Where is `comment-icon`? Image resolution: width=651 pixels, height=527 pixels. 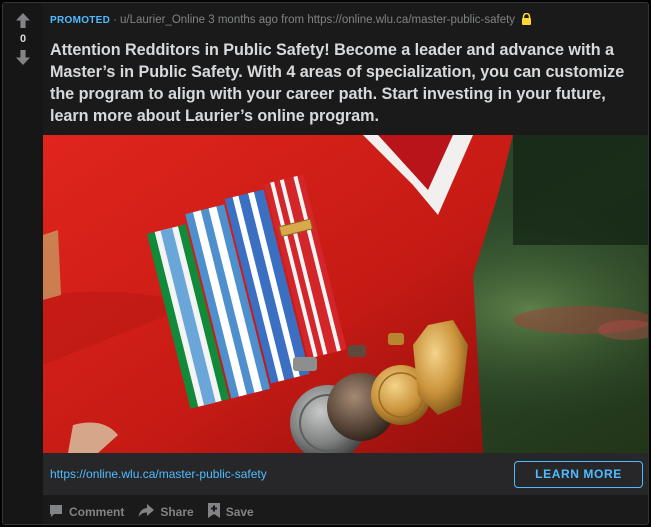
comment-icon is located at coordinates (56, 512).